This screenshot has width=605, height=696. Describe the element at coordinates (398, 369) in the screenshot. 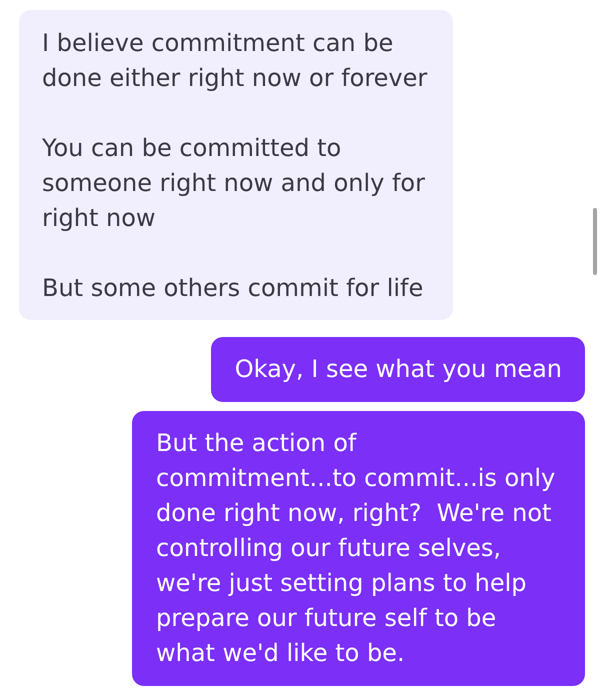

I see `message-text: Okay, I see what you mean` at that location.